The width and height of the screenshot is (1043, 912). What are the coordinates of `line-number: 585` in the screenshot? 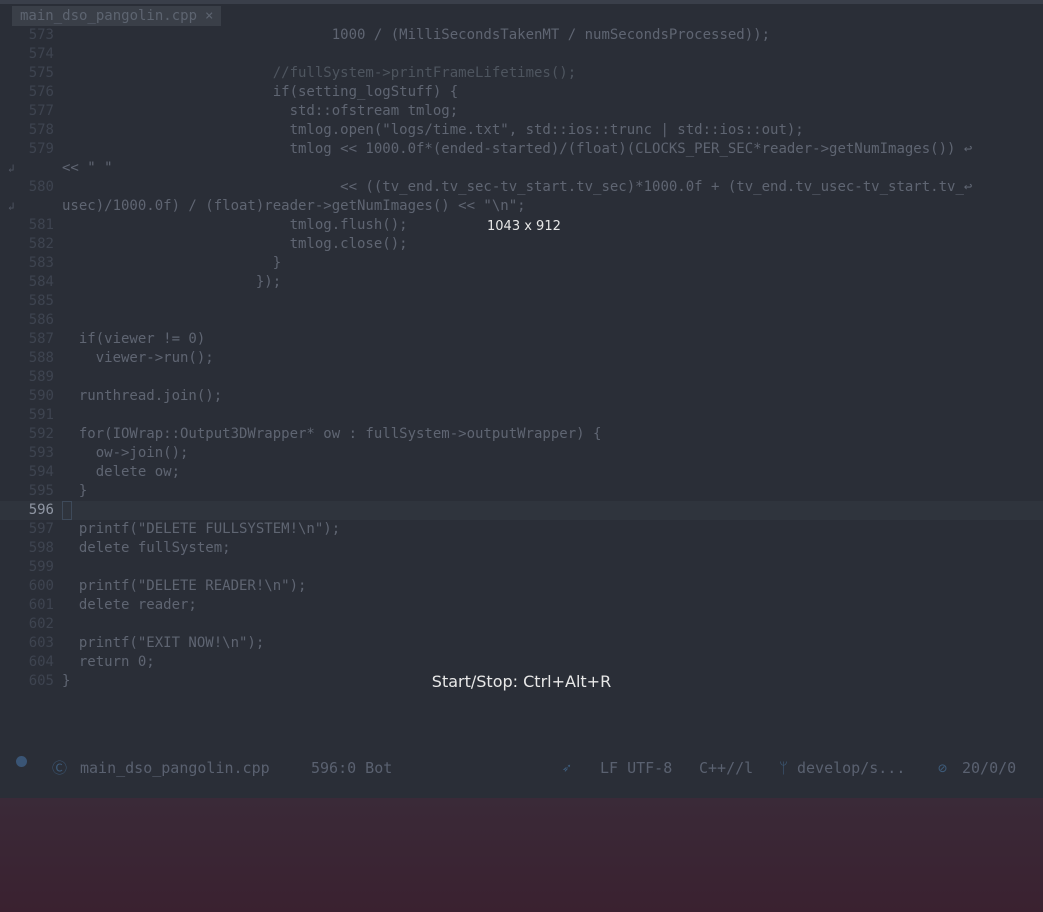 It's located at (41, 301).